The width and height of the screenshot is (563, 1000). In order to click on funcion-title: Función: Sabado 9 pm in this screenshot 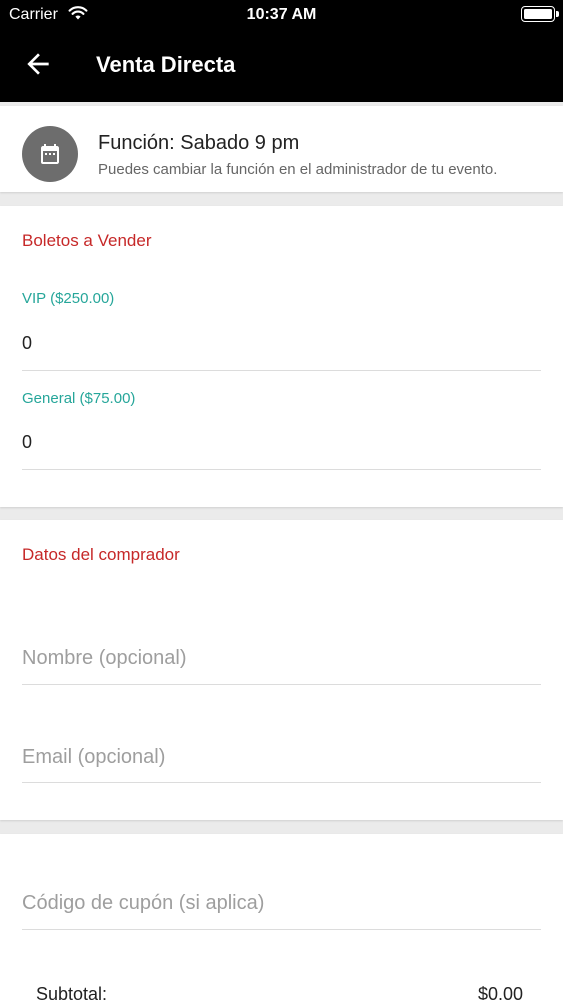, I will do `click(199, 143)`.